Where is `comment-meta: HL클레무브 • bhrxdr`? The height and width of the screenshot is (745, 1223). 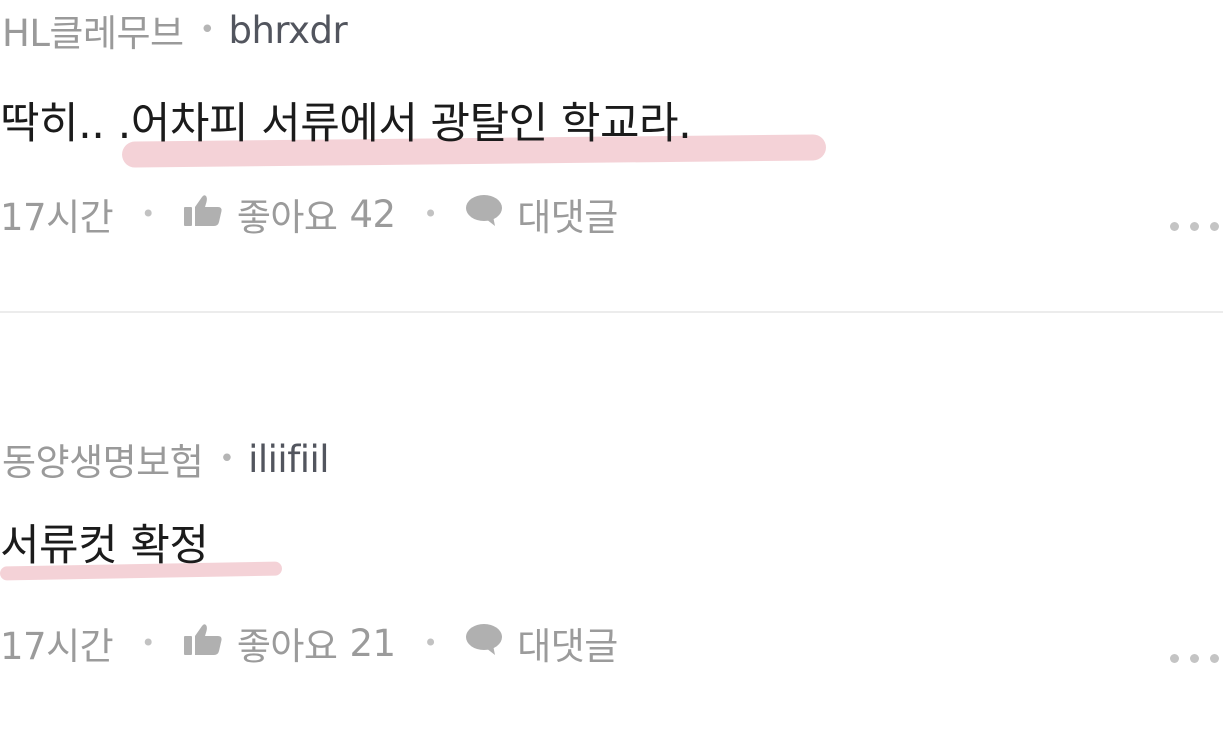
comment-meta: HL클레무브 • bhrxdr is located at coordinates (175, 30).